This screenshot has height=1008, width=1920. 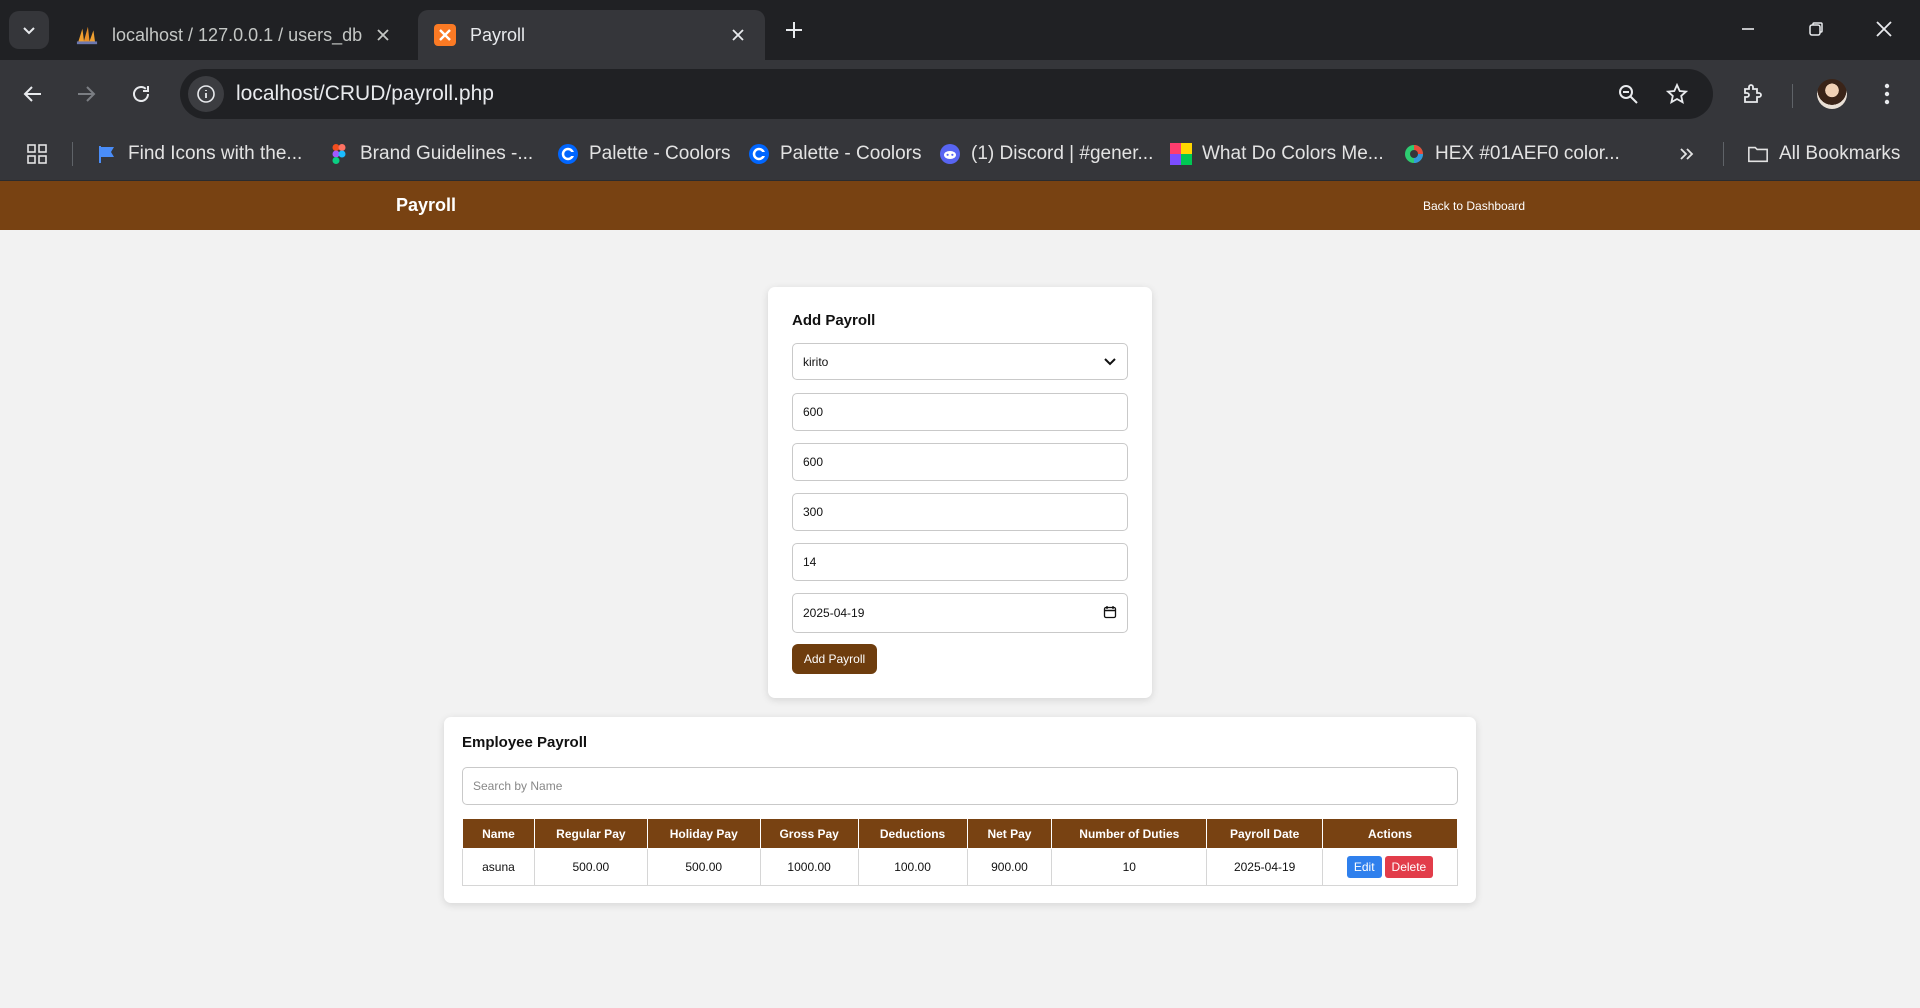 What do you see at coordinates (816, 361) in the screenshot?
I see `employee-select-value: kirito` at bounding box center [816, 361].